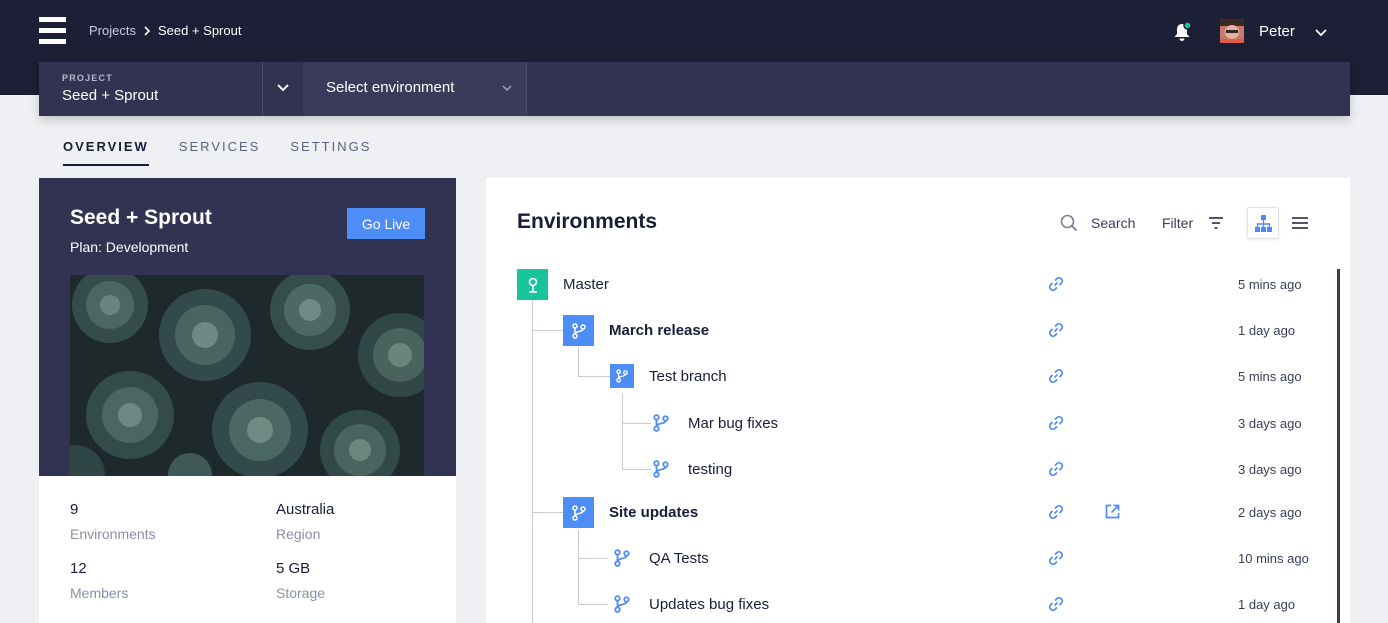 The height and width of the screenshot is (623, 1388). What do you see at coordinates (99, 593) in the screenshot?
I see `stat-label: Members` at bounding box center [99, 593].